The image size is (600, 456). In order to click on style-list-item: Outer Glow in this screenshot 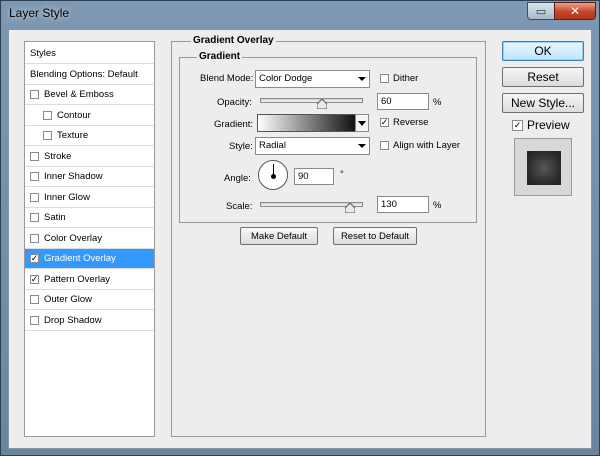, I will do `click(89, 300)`.